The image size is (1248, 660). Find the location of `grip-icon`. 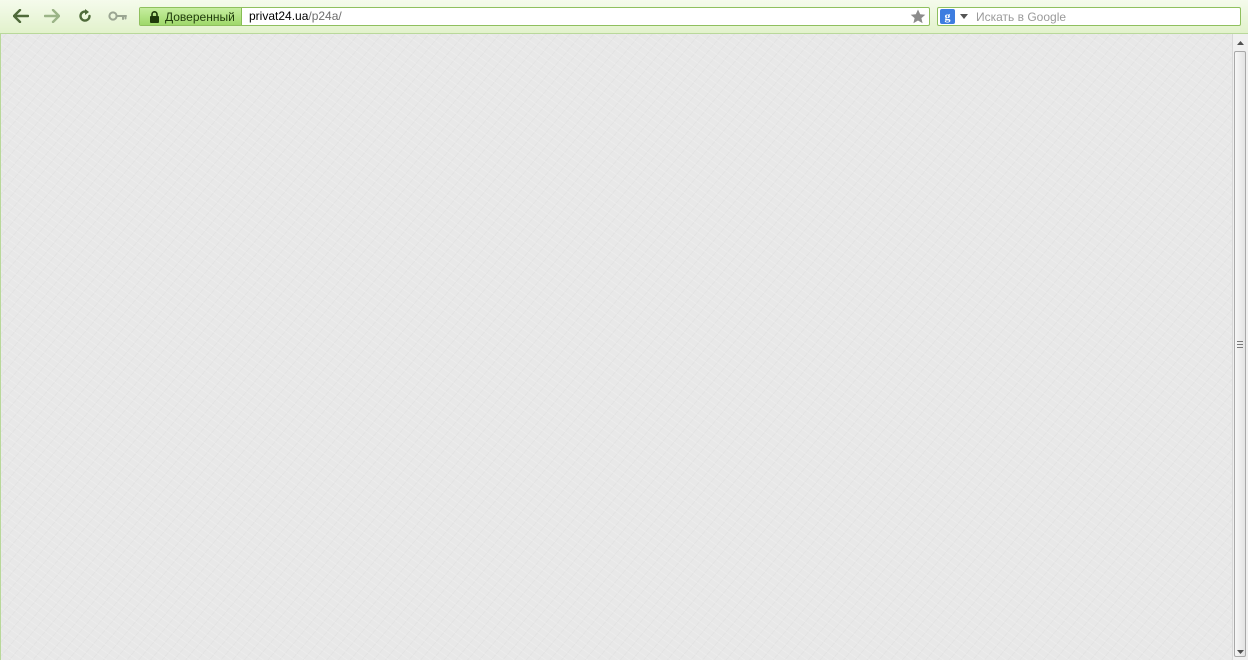

grip-icon is located at coordinates (1240, 345).